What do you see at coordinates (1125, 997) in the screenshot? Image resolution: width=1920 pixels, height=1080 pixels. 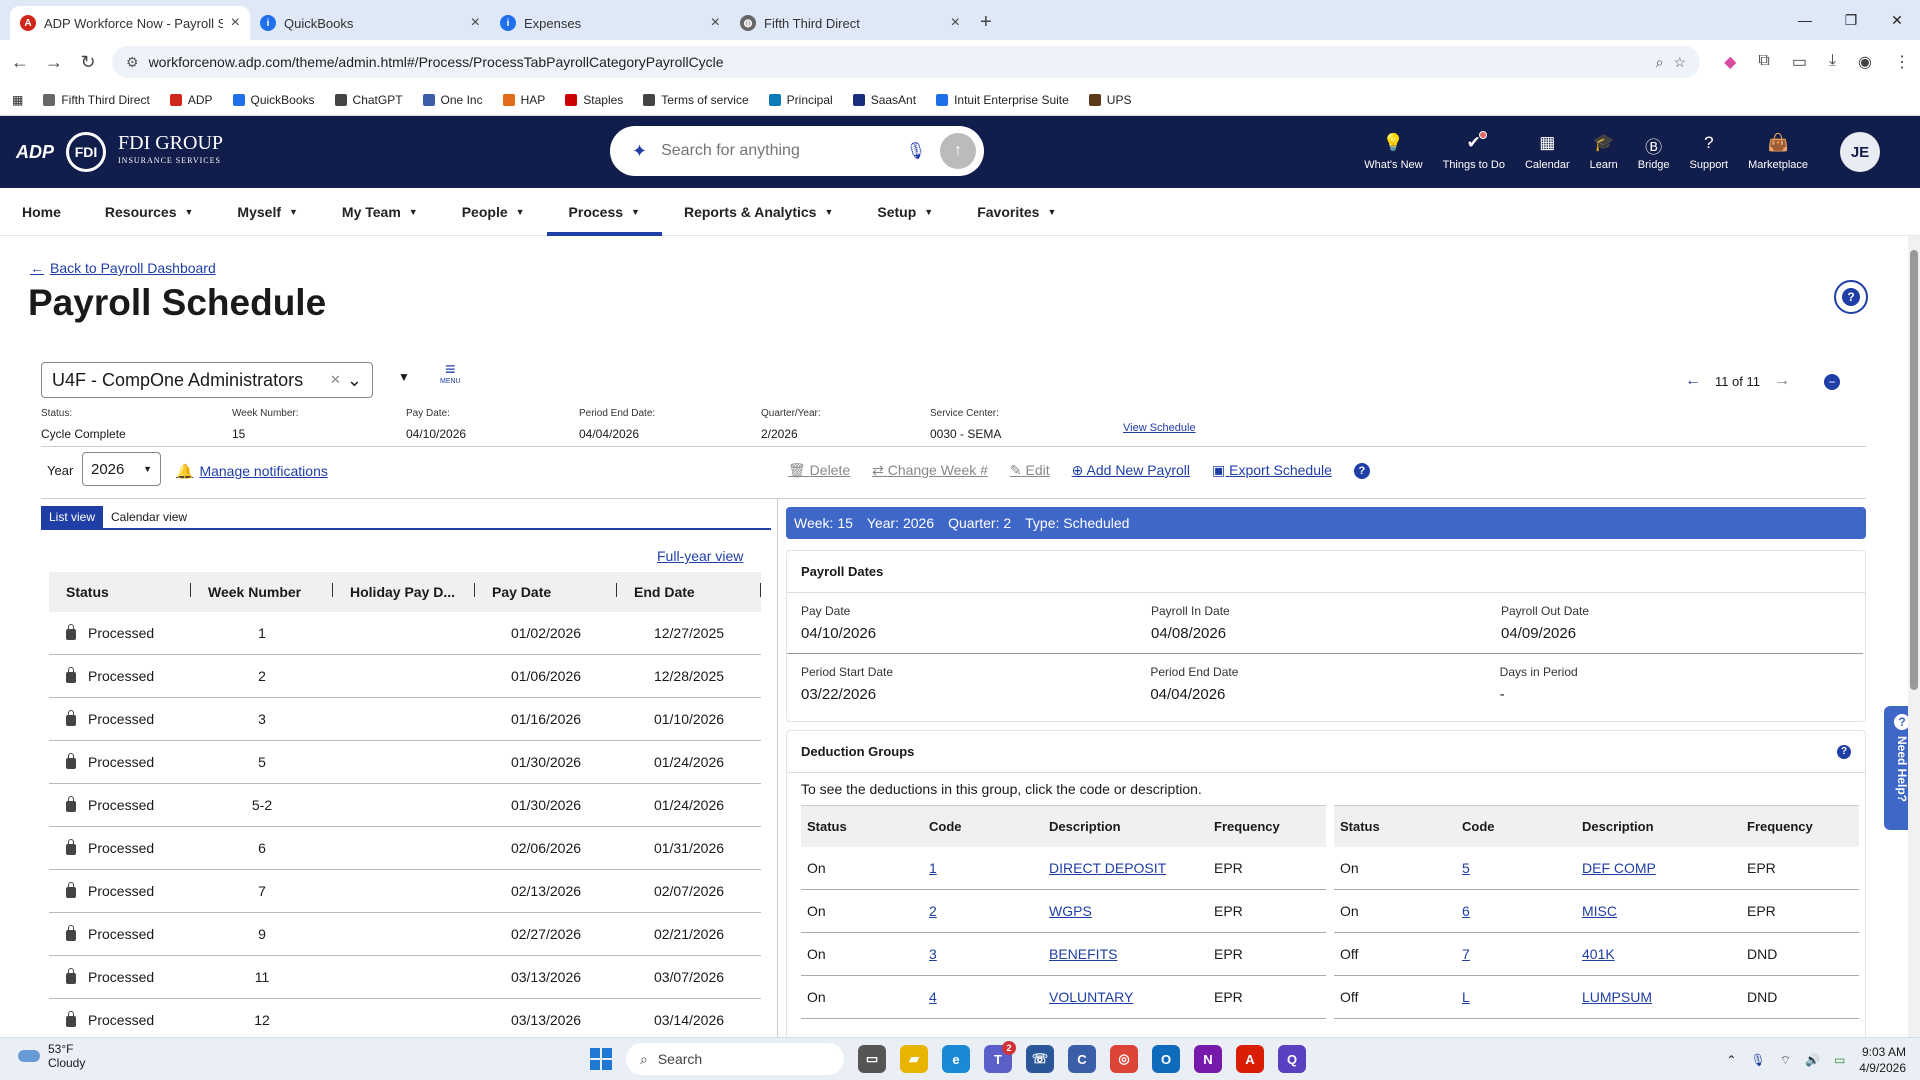 I see `deduction-description-link: VOLUNTARY` at bounding box center [1125, 997].